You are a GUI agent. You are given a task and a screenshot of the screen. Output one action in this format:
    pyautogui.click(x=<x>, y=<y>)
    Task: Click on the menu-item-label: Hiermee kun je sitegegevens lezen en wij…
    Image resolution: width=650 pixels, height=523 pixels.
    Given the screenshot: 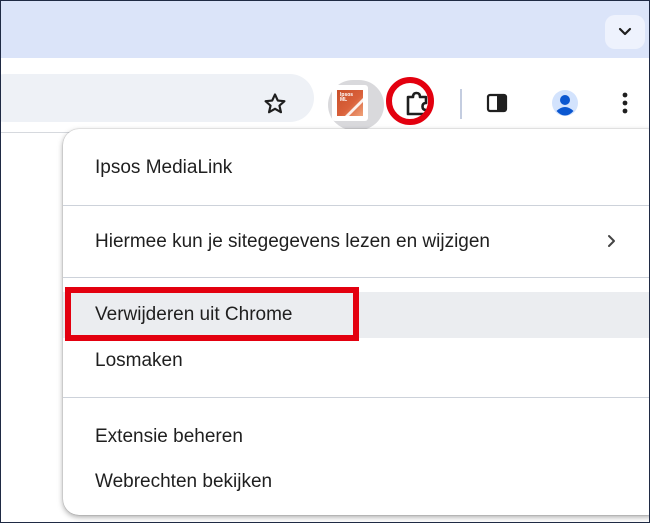 What is the action you would take?
    pyautogui.click(x=293, y=241)
    